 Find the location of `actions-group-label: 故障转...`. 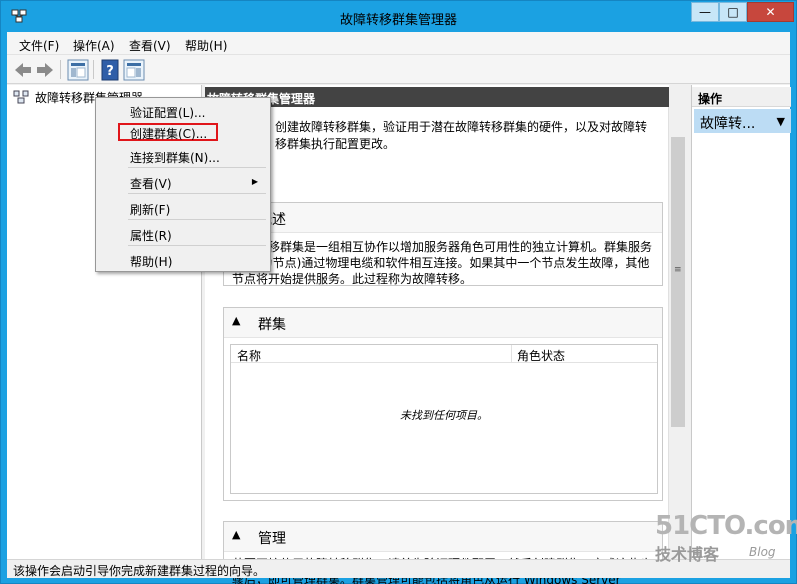

actions-group-label: 故障转... is located at coordinates (728, 124).